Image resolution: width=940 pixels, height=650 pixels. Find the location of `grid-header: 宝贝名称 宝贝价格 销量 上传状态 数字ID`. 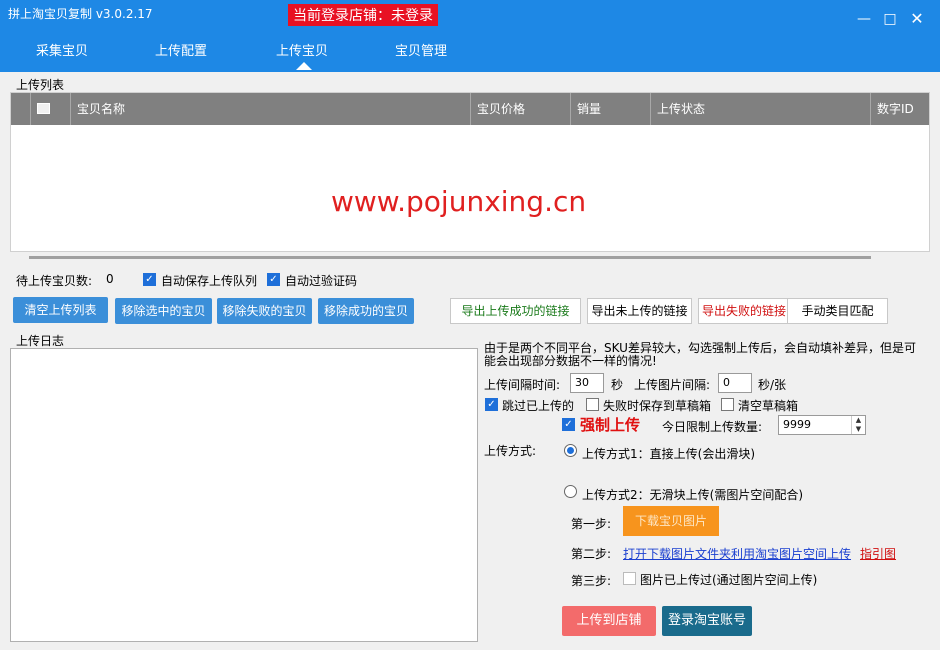

grid-header: 宝贝名称 宝贝价格 销量 上传状态 数字ID is located at coordinates (470, 109).